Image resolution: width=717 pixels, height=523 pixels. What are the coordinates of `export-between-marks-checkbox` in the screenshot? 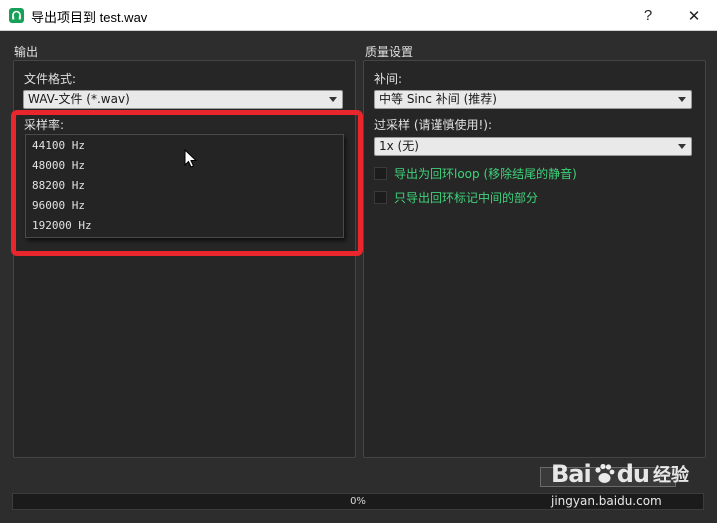 It's located at (380, 197).